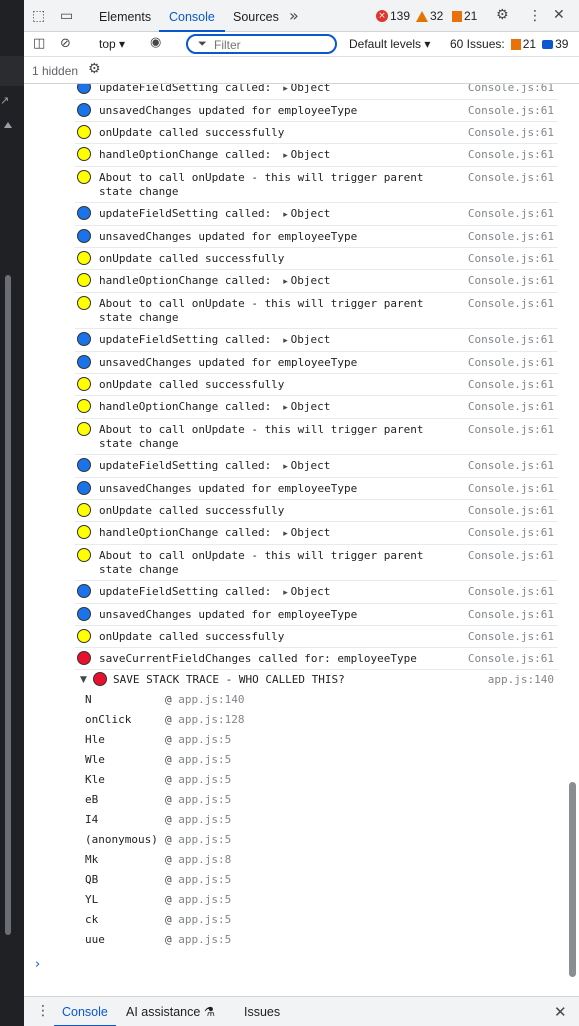 This screenshot has width=579, height=1026. I want to click on frame-location-link: app.js:8, so click(204, 859).